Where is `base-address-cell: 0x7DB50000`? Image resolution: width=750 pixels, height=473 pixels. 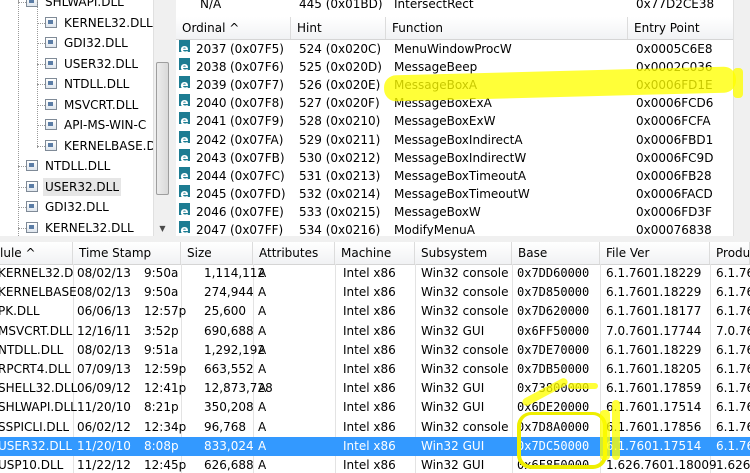 base-address-cell: 0x7DB50000 is located at coordinates (553, 369).